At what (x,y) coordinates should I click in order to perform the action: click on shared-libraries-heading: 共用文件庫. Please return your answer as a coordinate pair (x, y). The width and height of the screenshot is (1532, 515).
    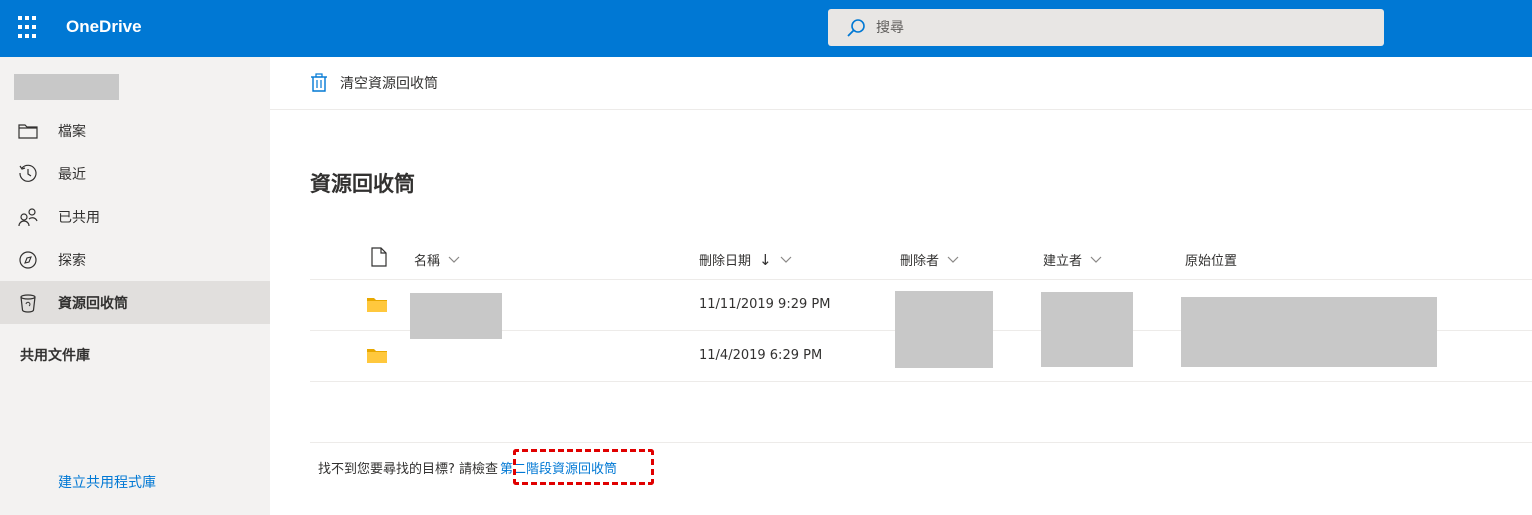
    Looking at the image, I should click on (55, 356).